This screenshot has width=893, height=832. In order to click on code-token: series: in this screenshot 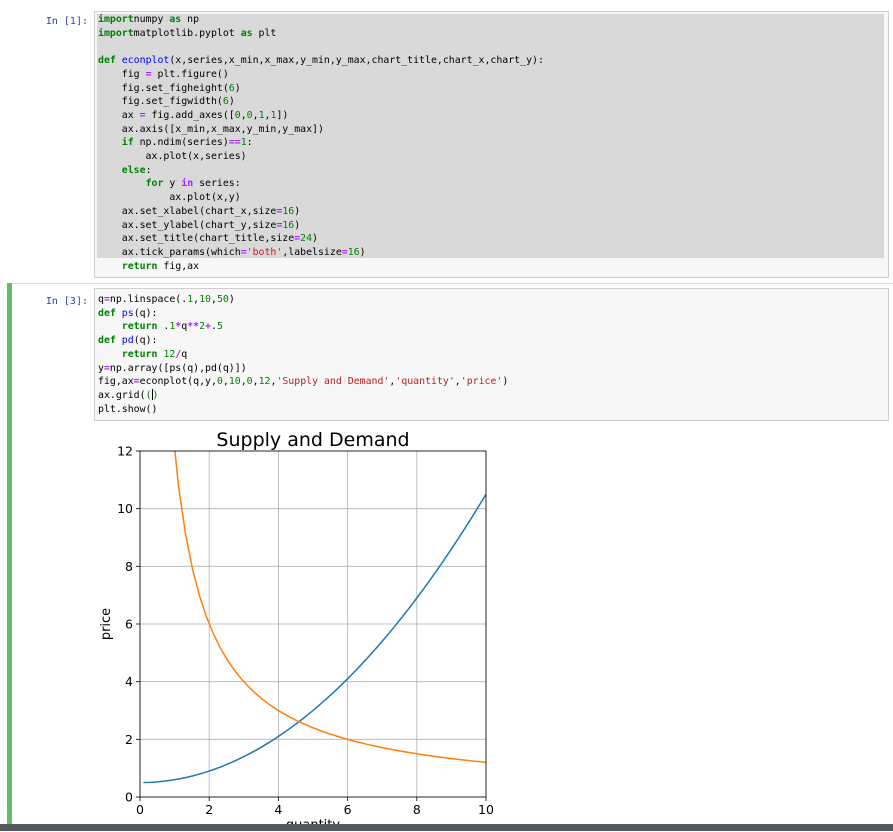, I will do `click(217, 184)`.